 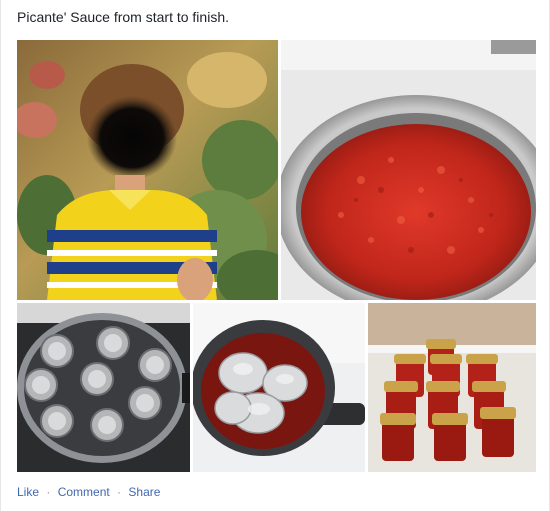 I want to click on post-actions: Like · Comment · Share, so click(x=88, y=492).